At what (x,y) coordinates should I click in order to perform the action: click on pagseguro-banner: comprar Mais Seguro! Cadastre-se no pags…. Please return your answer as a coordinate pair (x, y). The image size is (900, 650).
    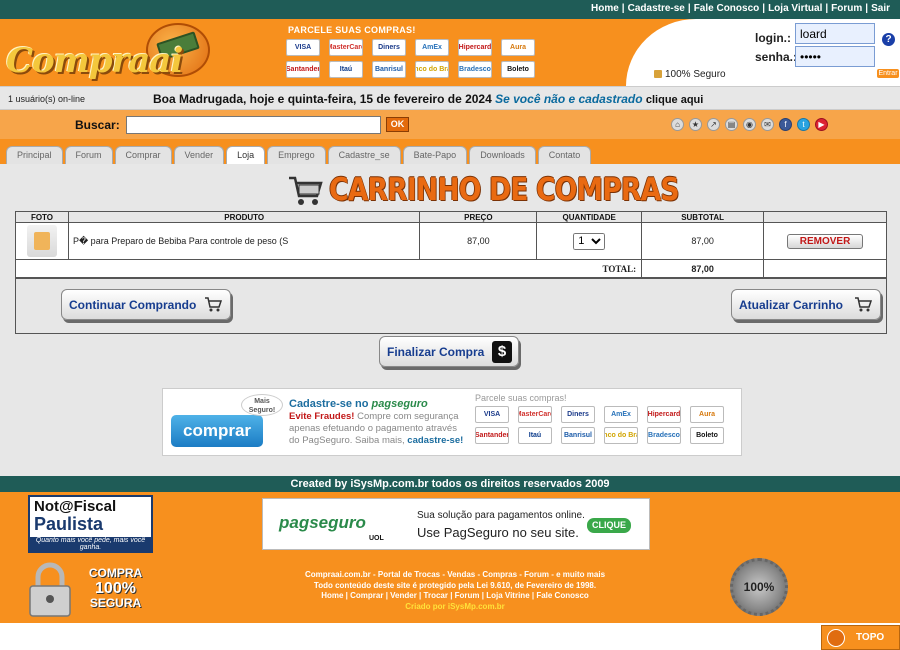
    Looking at the image, I should click on (452, 422).